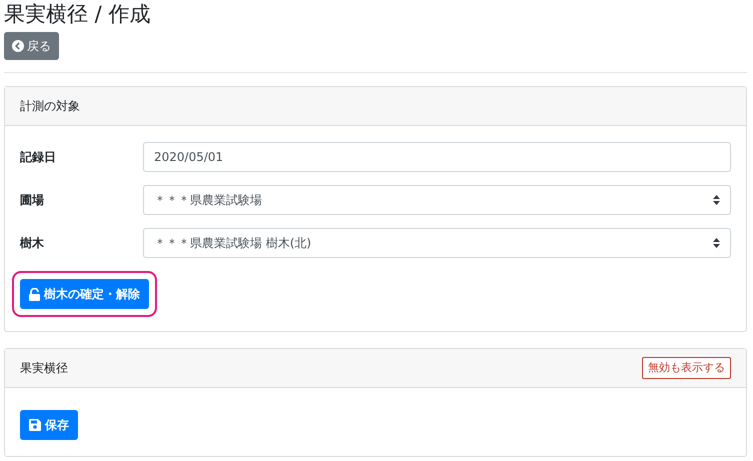 This screenshot has height=461, width=753. Describe the element at coordinates (34, 294) in the screenshot. I see `unlock-icon` at that location.